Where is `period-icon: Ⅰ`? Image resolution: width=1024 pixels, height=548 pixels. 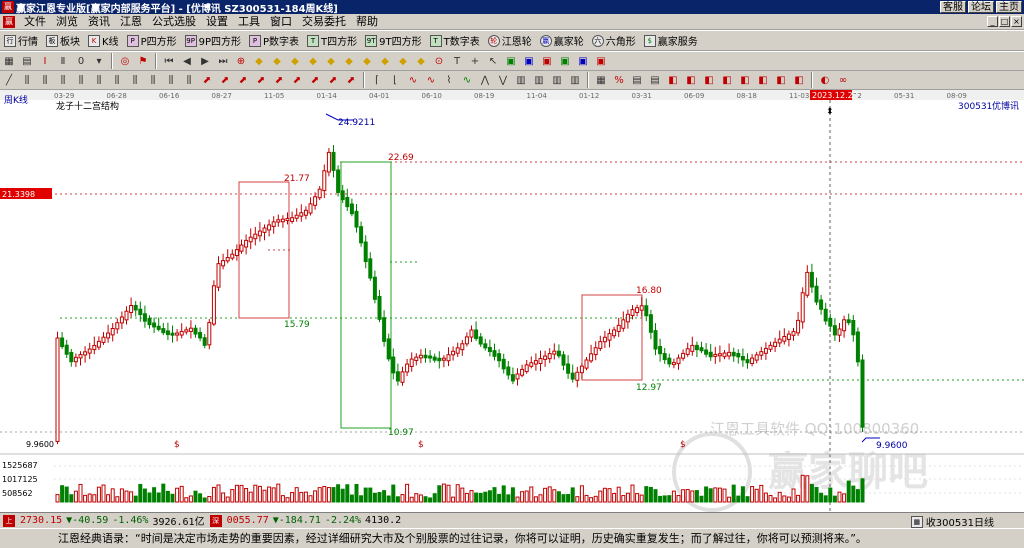 period-icon: Ⅰ is located at coordinates (45, 61).